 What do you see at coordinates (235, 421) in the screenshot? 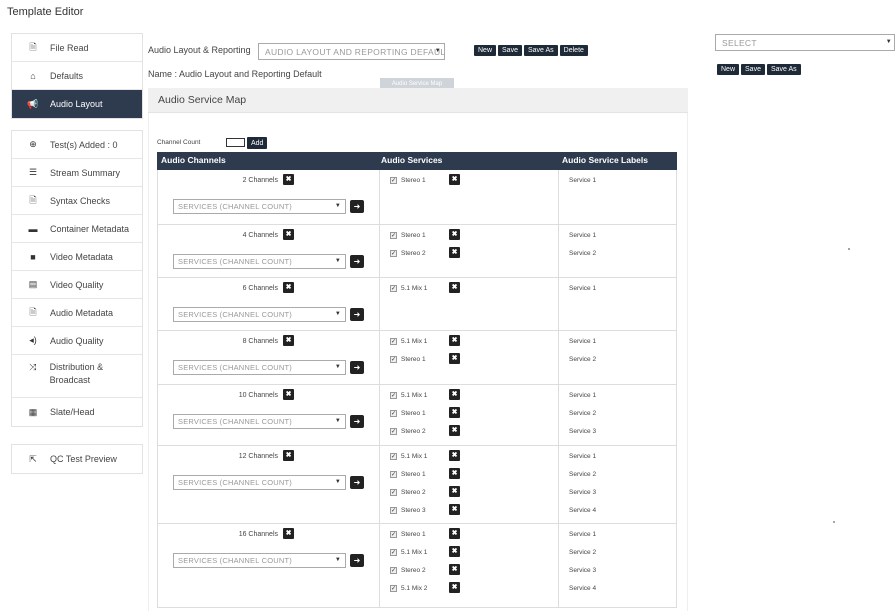
I see `services-select-placeholder: SERVICES (CHANNEL COUNT)` at bounding box center [235, 421].